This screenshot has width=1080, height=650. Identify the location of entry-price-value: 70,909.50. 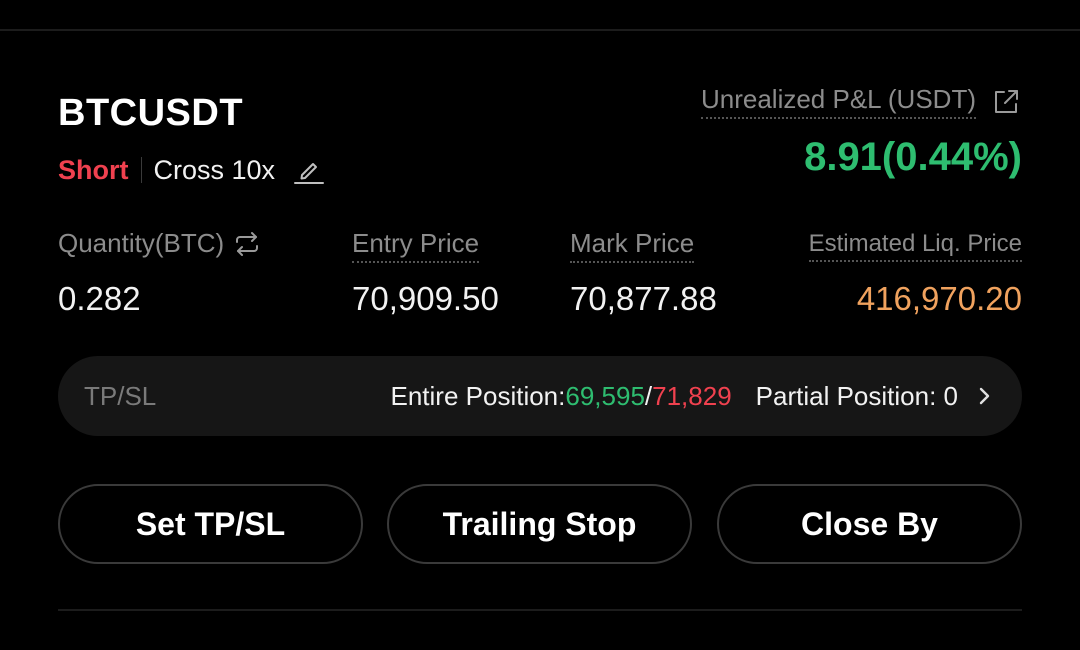
(425, 298).